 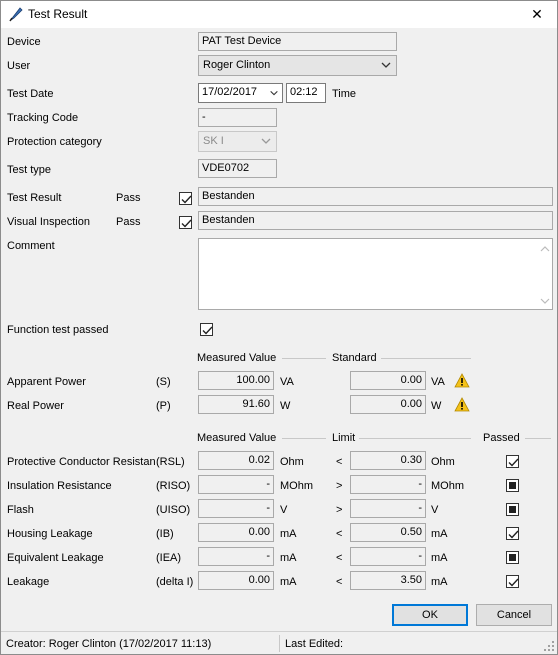 I want to click on power-symbol: (P), so click(x=163, y=406).